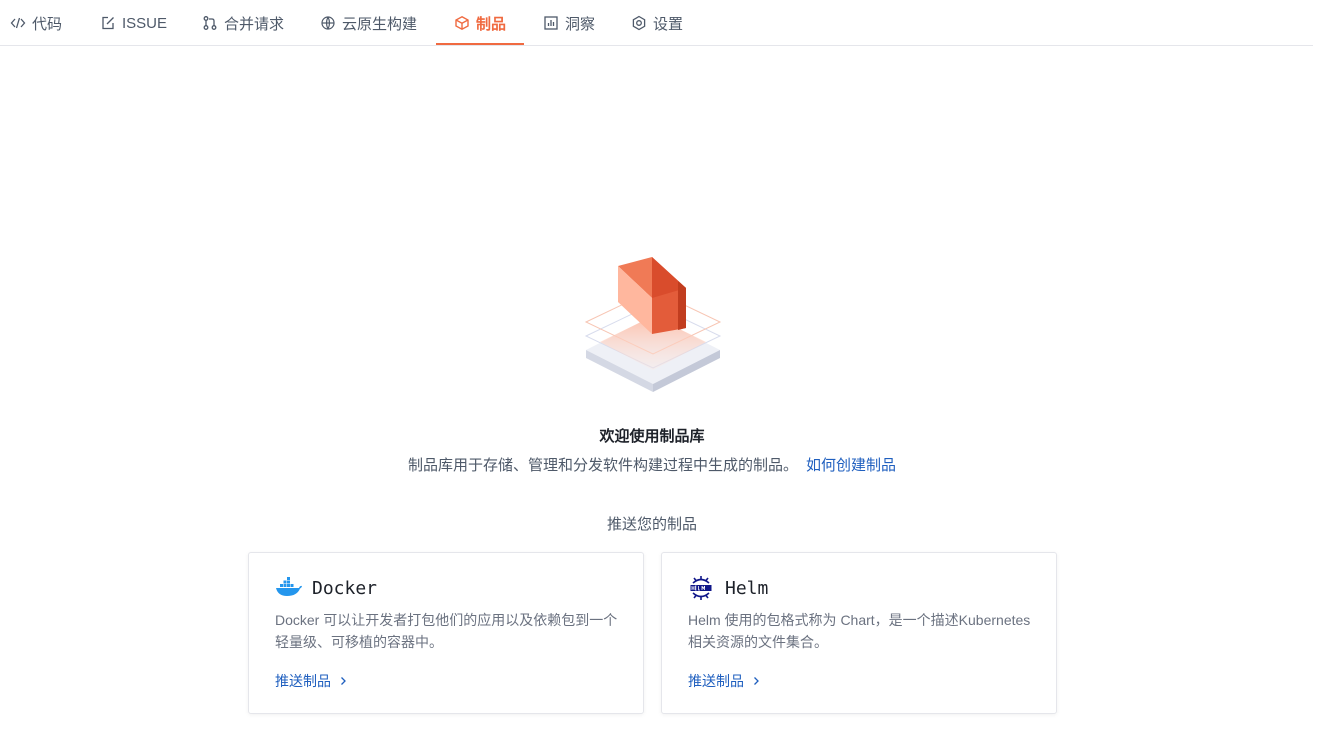  Describe the element at coordinates (668, 24) in the screenshot. I see `tab-settings-label: 设置` at that location.